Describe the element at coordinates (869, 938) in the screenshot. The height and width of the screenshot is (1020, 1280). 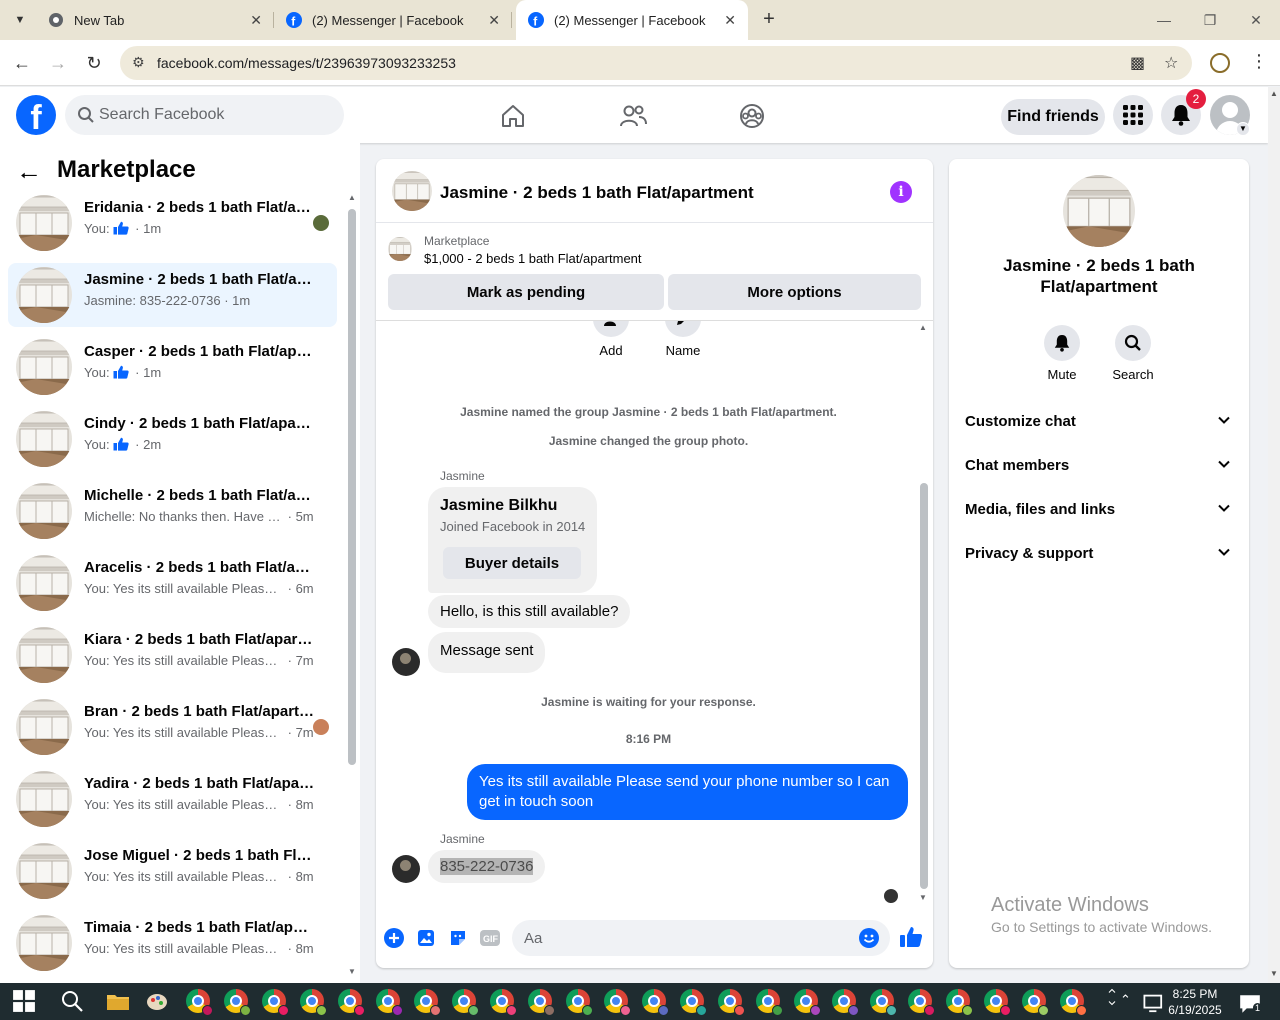
I see `emoji-icon` at that location.